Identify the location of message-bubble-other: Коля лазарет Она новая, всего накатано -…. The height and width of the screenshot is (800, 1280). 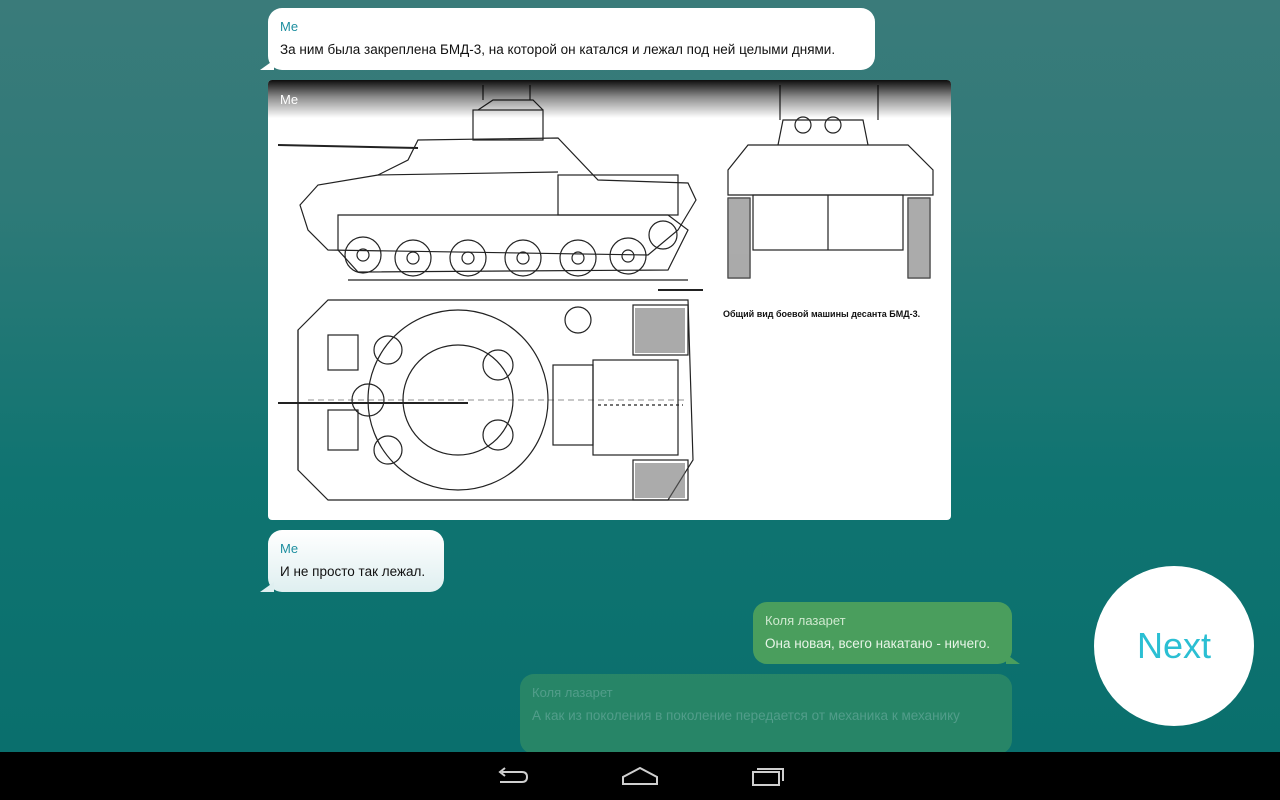
(886, 633).